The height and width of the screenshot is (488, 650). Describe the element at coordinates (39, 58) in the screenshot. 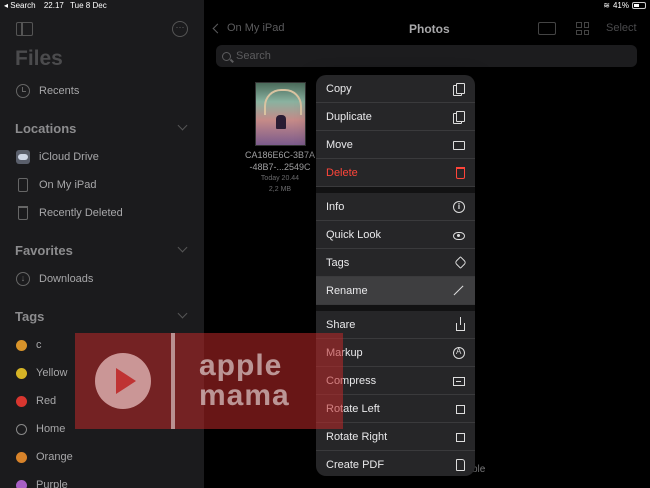

I see `sidebar-title: Files` at that location.